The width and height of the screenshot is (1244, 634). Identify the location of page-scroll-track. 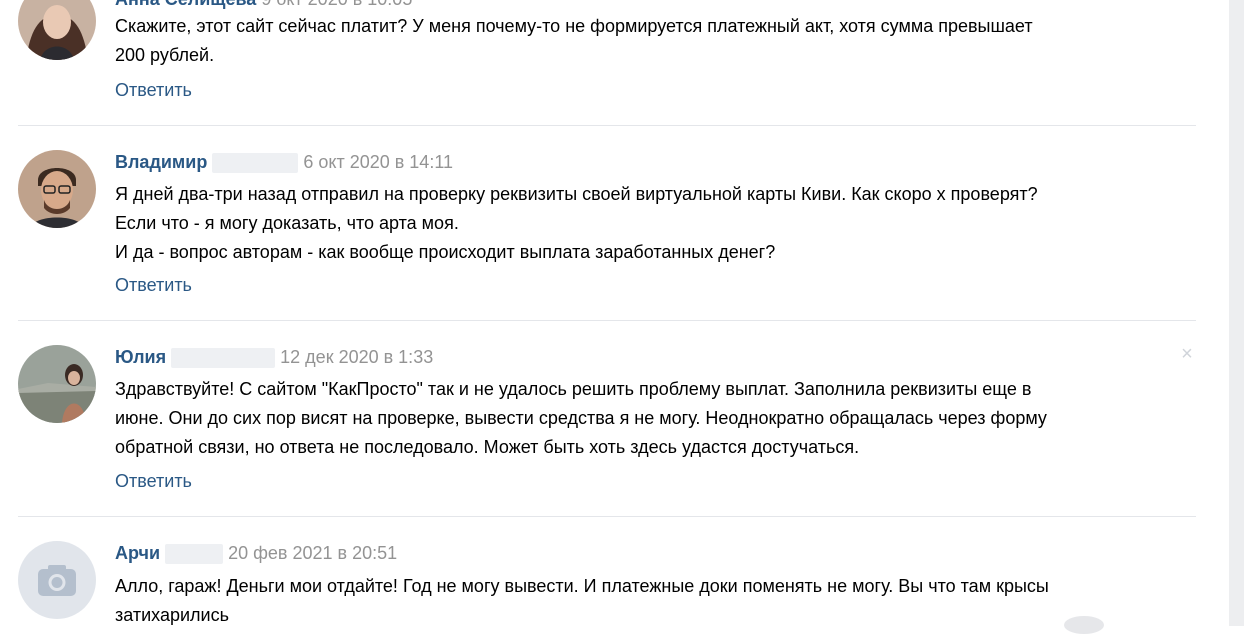
(1236, 313).